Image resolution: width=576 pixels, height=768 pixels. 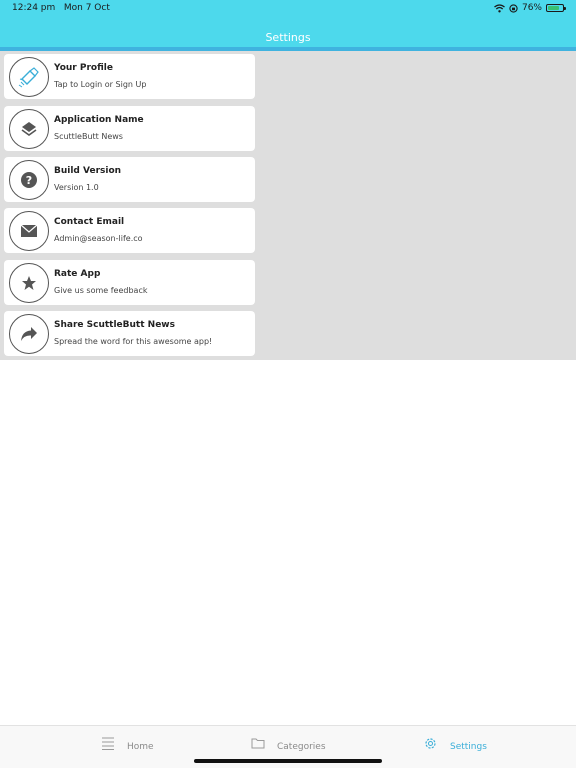 What do you see at coordinates (83, 68) in the screenshot?
I see `settings-item-title: Your Profile` at bounding box center [83, 68].